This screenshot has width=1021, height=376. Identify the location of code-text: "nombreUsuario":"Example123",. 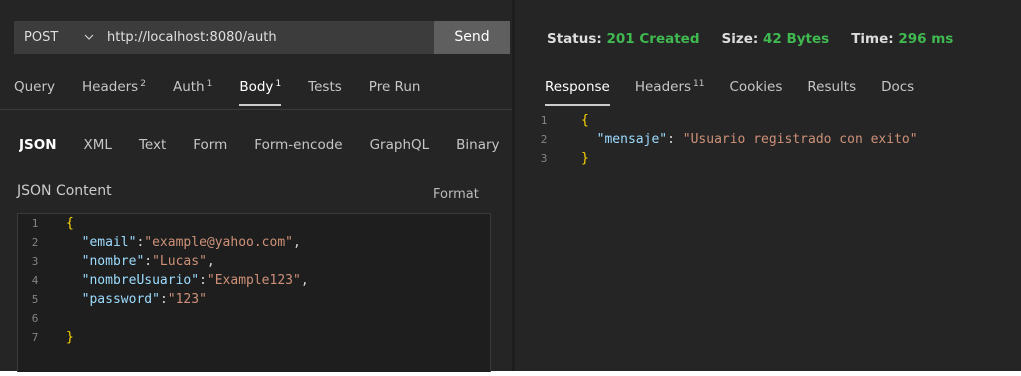
(187, 280).